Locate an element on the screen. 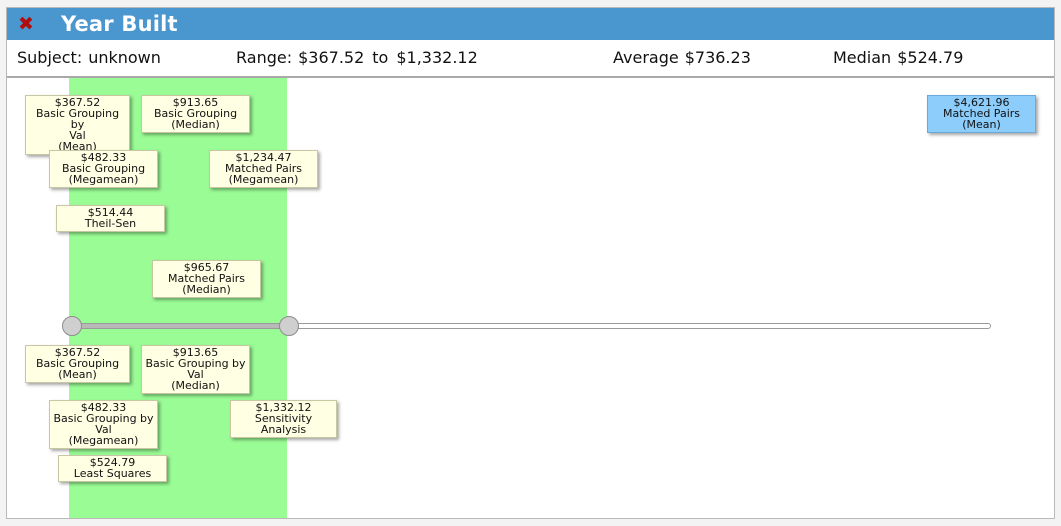  average-value: $736.23 is located at coordinates (717, 57).